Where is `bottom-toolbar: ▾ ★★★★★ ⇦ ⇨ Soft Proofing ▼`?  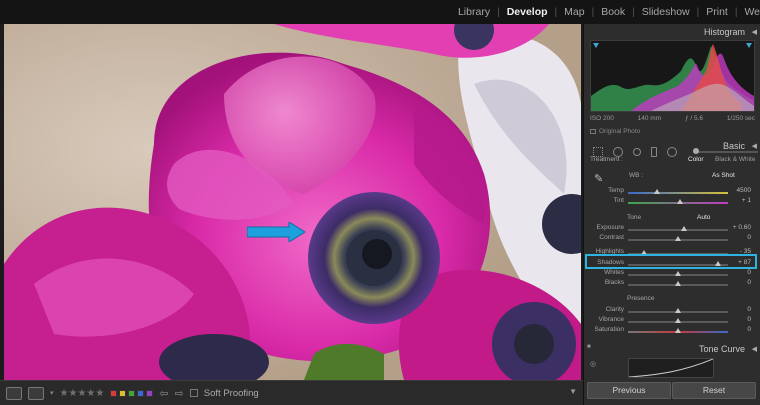
bottom-toolbar: ▾ ★★★★★ ⇦ ⇨ Soft Proofing ▼ is located at coordinates (291, 392).